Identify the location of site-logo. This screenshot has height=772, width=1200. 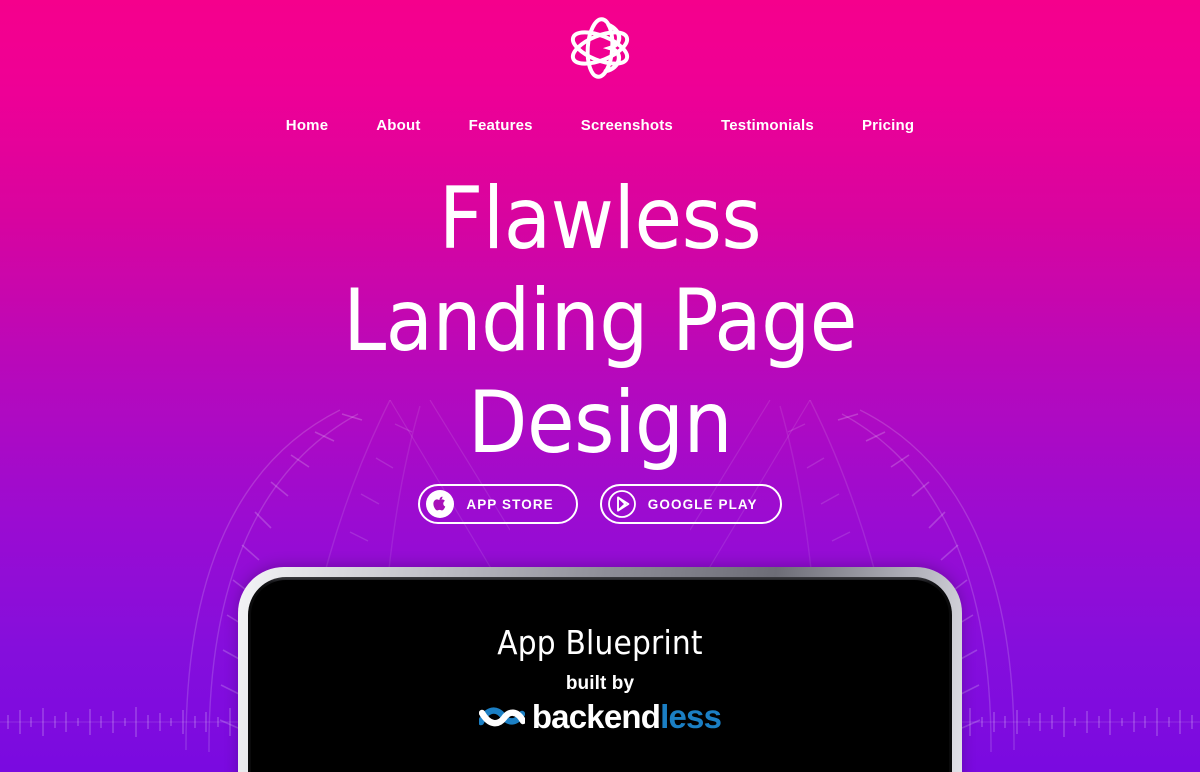
(600, 48).